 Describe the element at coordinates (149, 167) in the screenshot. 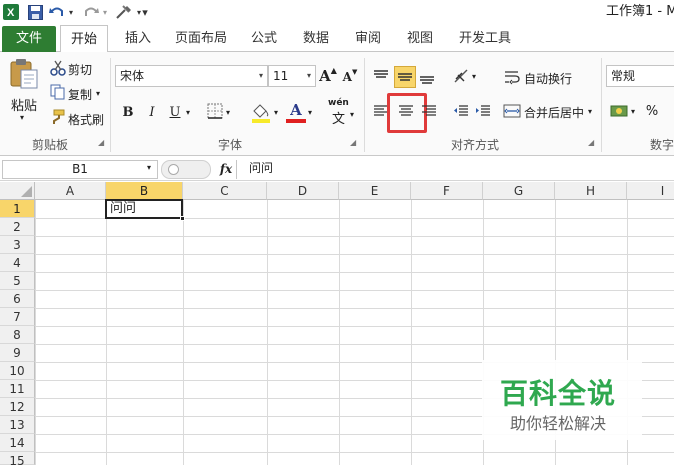

I see `name-box-dropdown-icon: ▾` at that location.